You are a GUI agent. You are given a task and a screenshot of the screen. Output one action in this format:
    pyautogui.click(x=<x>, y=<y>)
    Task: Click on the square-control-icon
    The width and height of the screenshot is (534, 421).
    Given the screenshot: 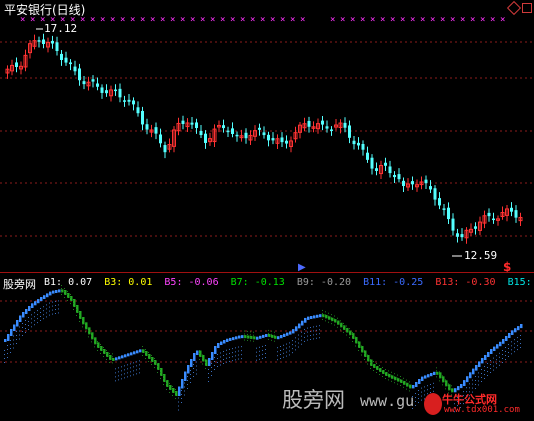 What is the action you would take?
    pyautogui.click(x=527, y=8)
    